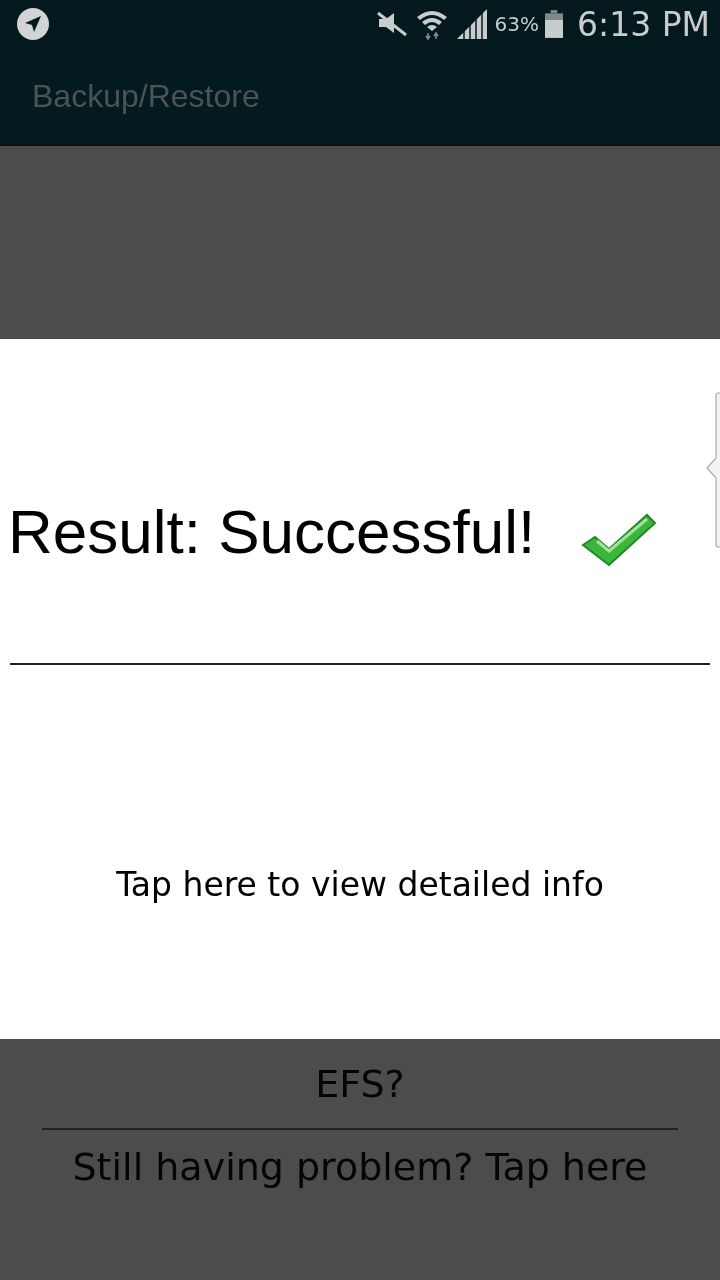 This screenshot has height=1280, width=720. Describe the element at coordinates (272, 531) in the screenshot. I see `result-title: Result: Successful!` at that location.